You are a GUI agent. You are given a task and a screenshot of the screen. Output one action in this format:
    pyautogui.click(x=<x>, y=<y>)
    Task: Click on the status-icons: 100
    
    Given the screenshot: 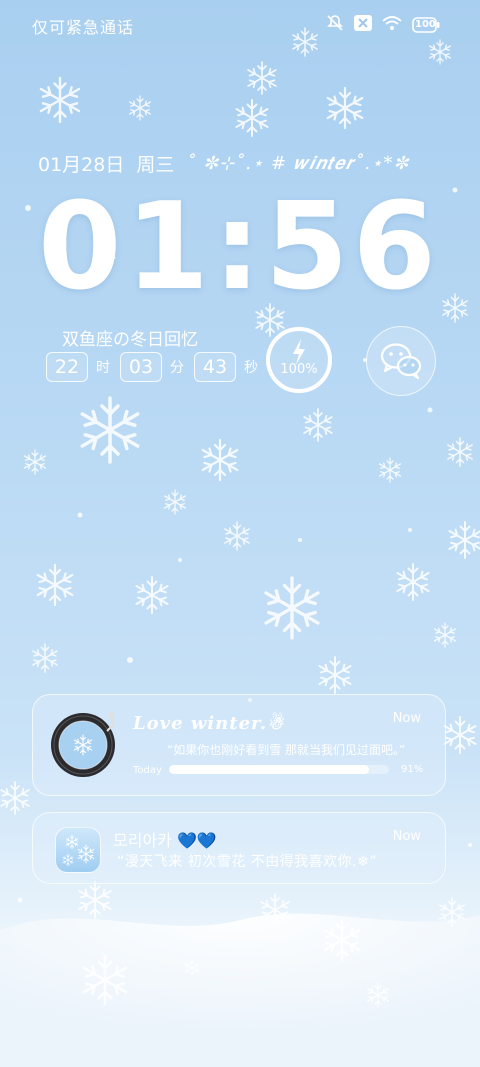 What is the action you would take?
    pyautogui.click(x=383, y=25)
    